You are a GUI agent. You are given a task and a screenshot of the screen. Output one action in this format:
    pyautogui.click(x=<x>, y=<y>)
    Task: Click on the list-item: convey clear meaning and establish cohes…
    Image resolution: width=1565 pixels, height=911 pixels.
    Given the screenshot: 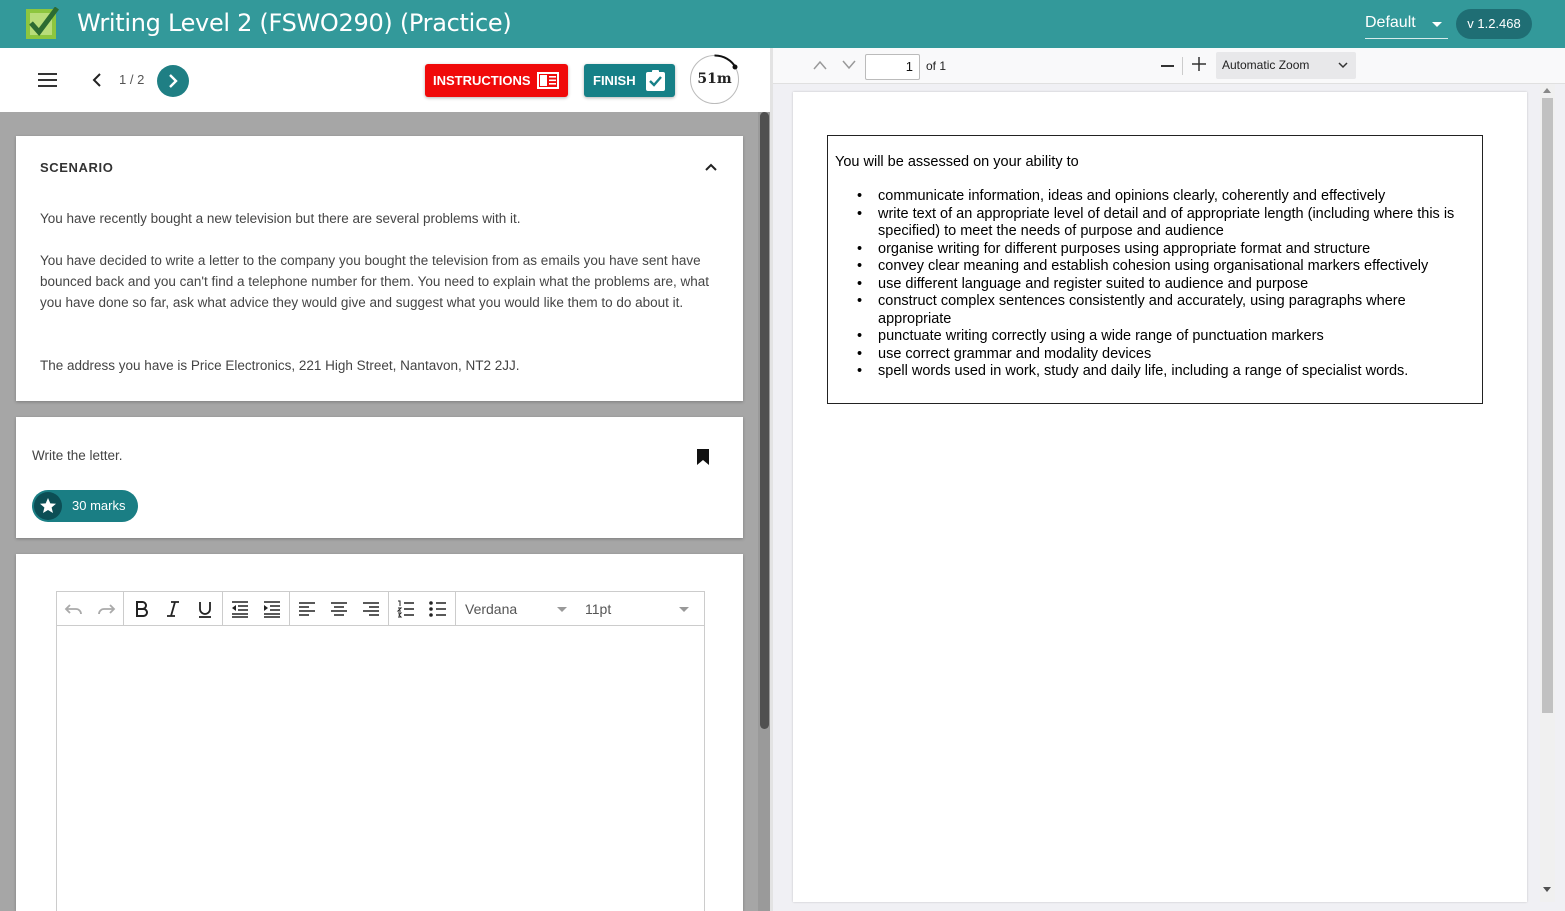 What is the action you would take?
    pyautogui.click(x=1162, y=267)
    